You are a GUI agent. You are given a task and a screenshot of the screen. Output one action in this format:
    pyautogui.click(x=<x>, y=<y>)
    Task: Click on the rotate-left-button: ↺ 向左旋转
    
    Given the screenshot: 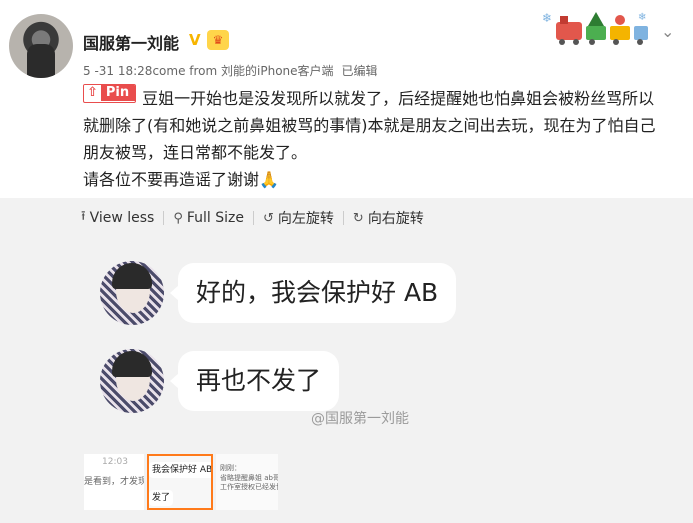 What is the action you would take?
    pyautogui.click(x=298, y=218)
    